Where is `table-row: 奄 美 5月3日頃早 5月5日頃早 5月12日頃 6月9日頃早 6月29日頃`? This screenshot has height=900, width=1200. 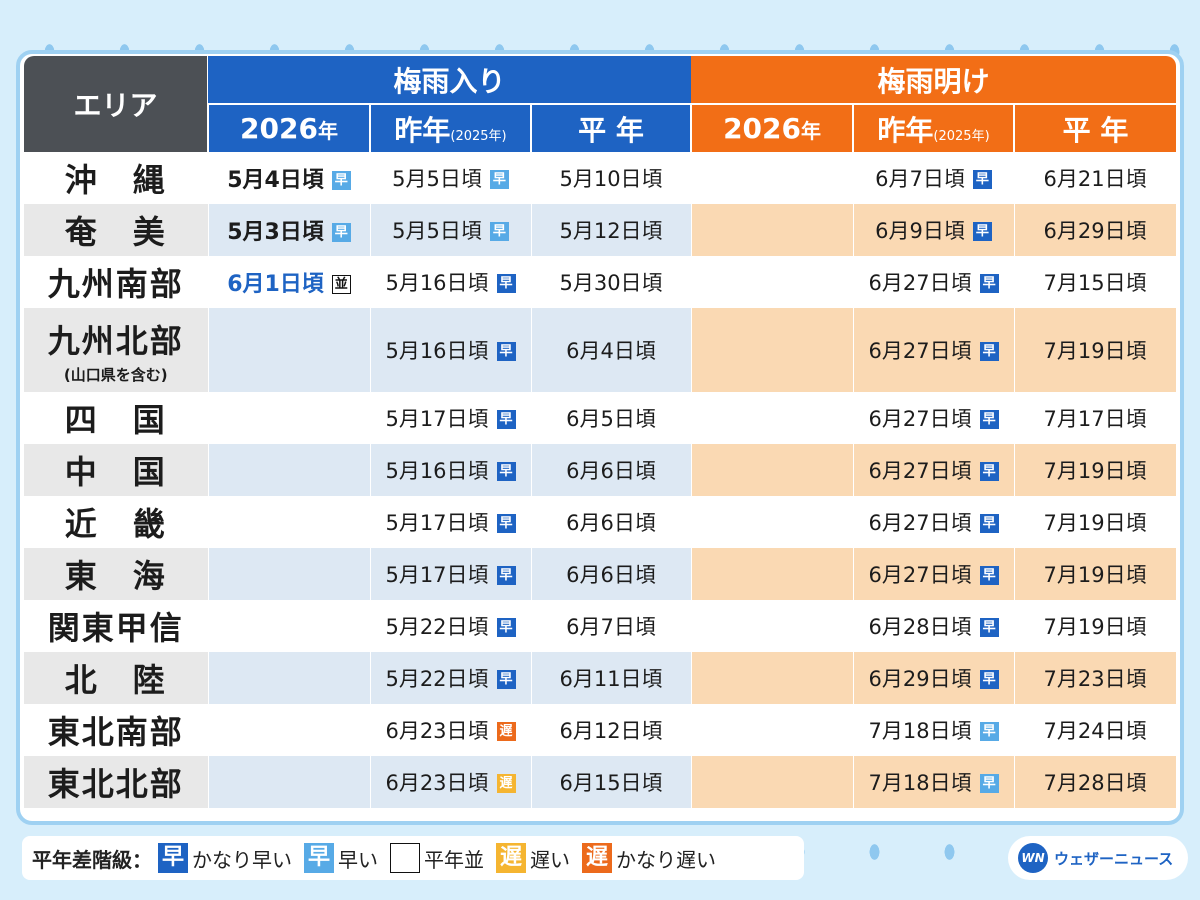 table-row: 奄 美 5月3日頃早 5月5日頃早 5月12日頃 6月9日頃早 6月29日頃 is located at coordinates (600, 230).